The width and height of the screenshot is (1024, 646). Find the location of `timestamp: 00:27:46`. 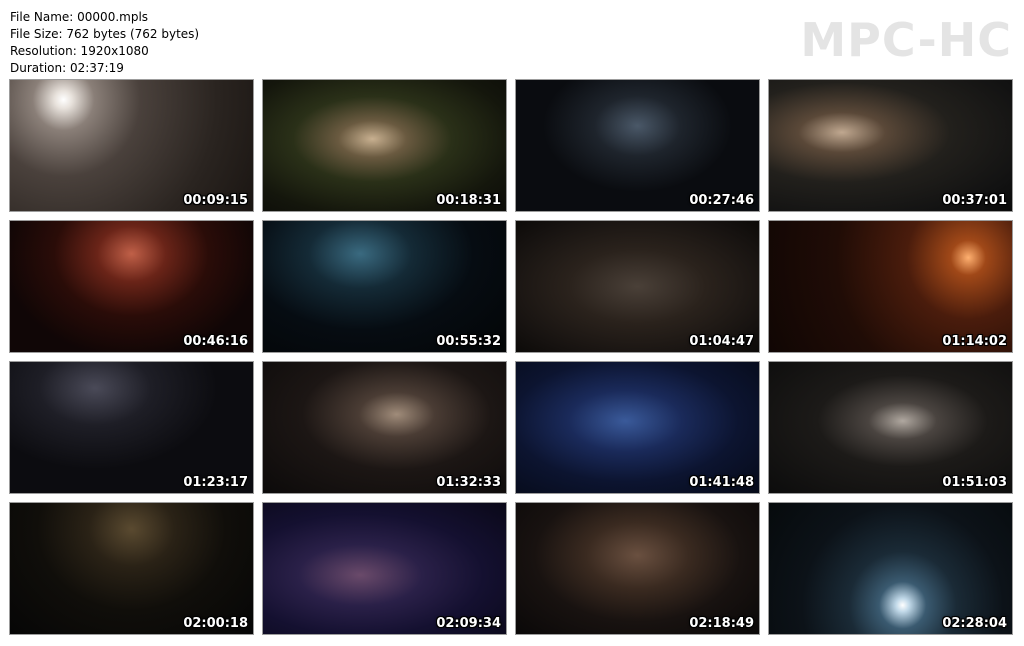

timestamp: 00:27:46 is located at coordinates (721, 200).